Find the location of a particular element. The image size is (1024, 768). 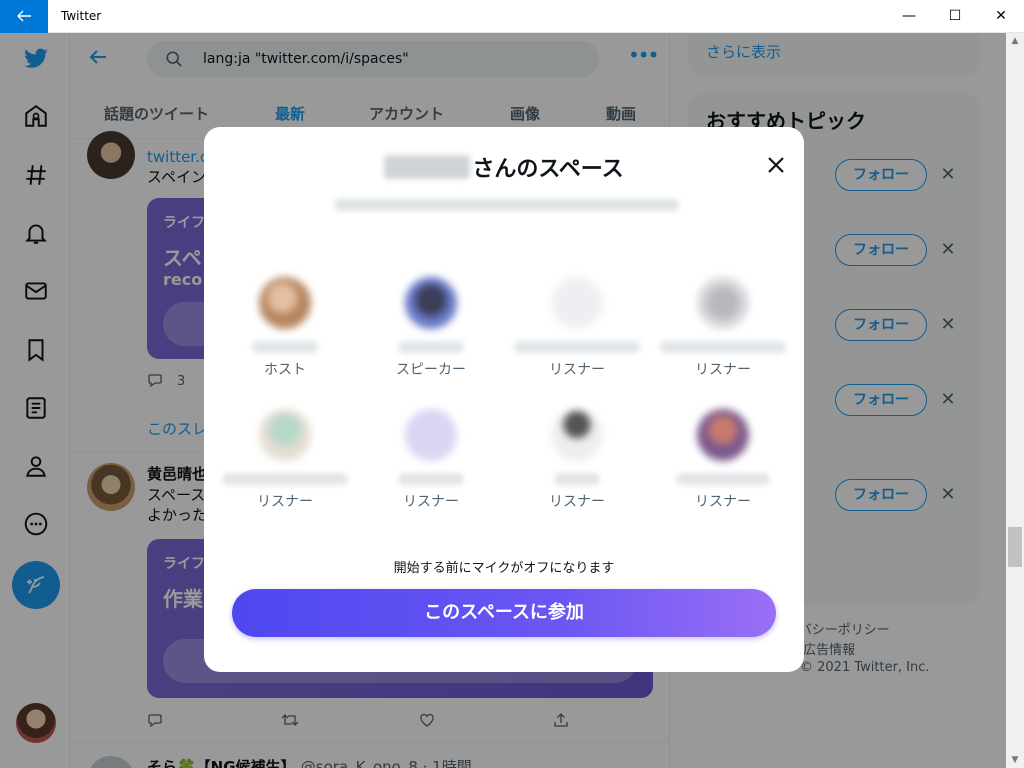

space-title-suffix: さんのスペース is located at coordinates (548, 169).